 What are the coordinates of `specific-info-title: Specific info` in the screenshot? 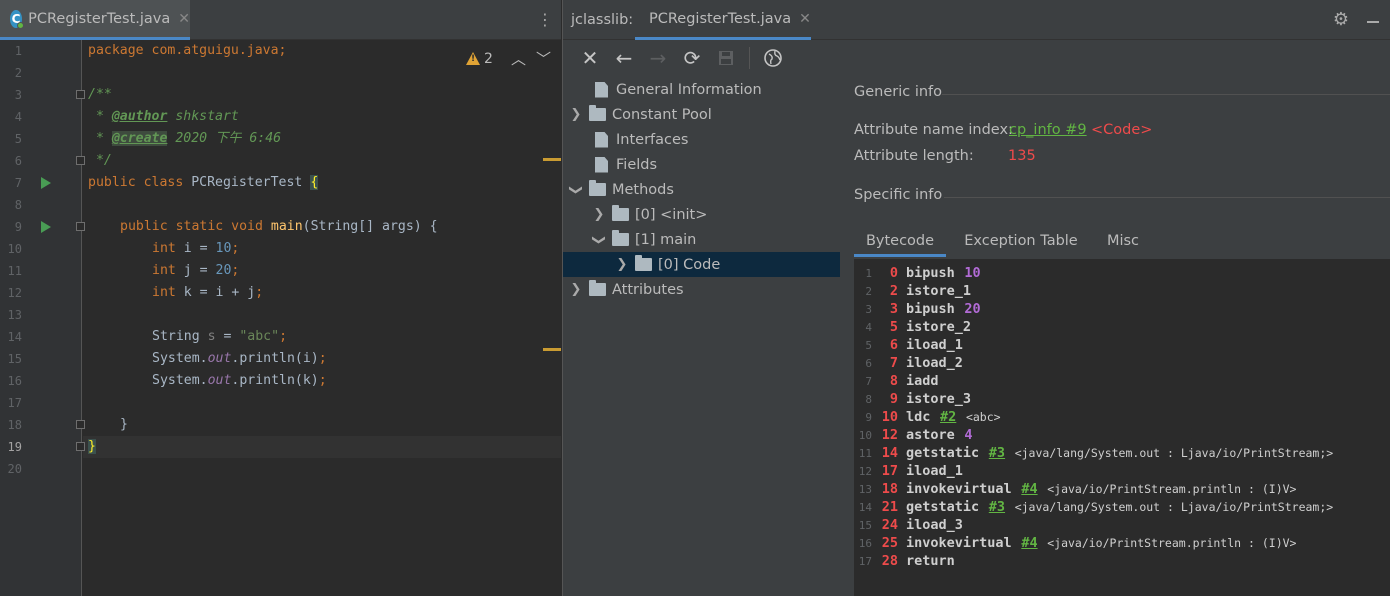 It's located at (898, 195).